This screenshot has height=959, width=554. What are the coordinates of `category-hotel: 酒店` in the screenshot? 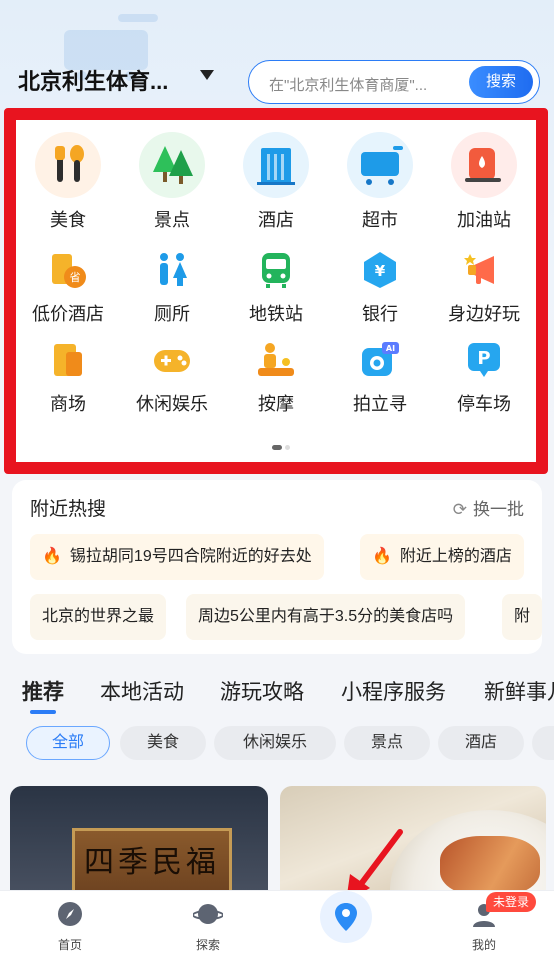 It's located at (276, 182).